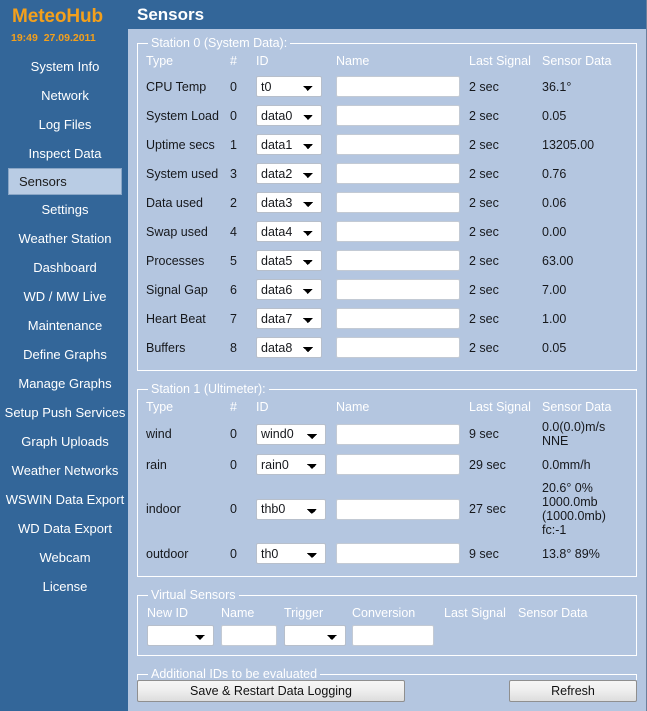 Image resolution: width=647 pixels, height=711 pixels. What do you see at coordinates (176, 318) in the screenshot?
I see `sensor-type-value: Heart Beat` at bounding box center [176, 318].